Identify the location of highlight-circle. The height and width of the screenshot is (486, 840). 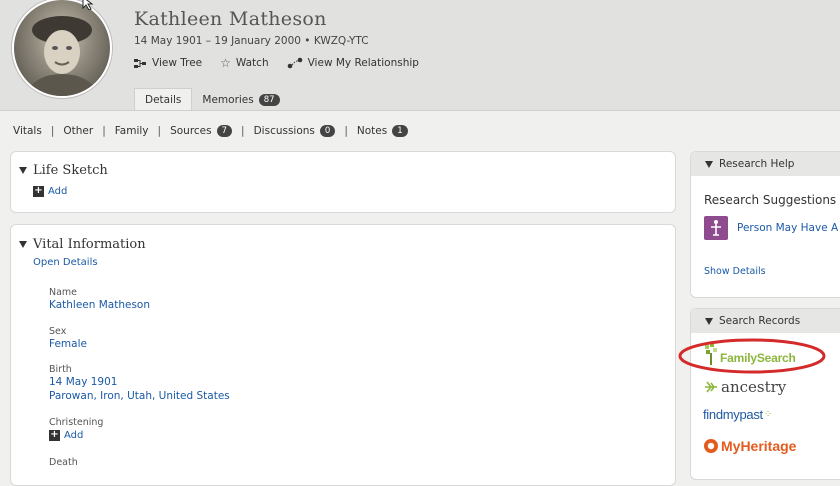
(752, 356).